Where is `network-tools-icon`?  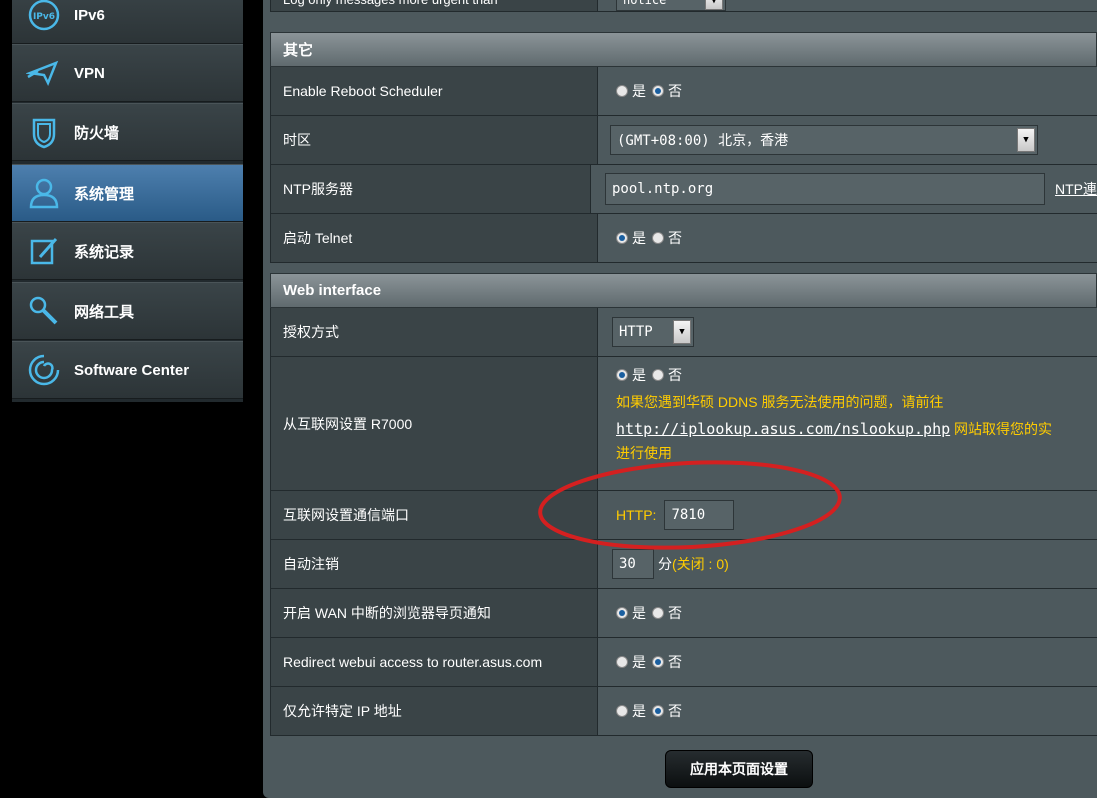 network-tools-icon is located at coordinates (44, 311).